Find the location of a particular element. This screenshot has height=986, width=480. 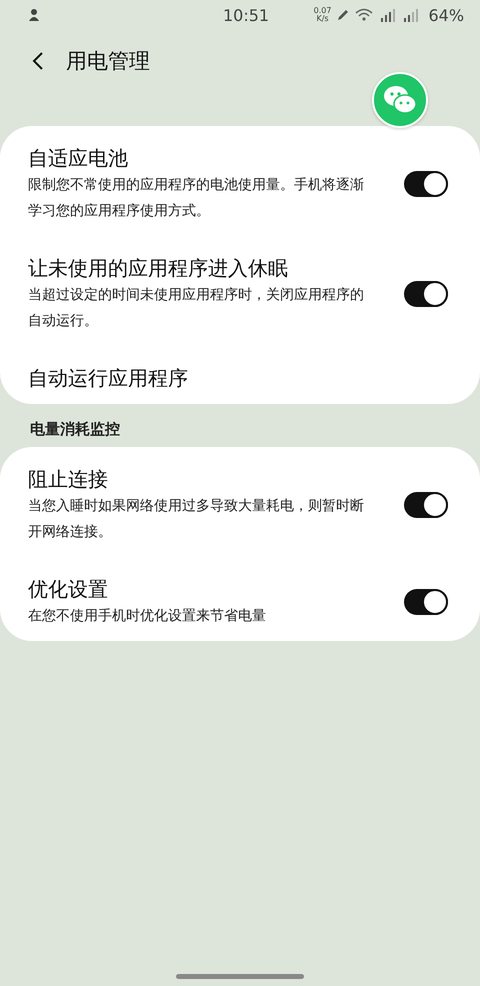

setting-title: 自动运行应用程序 is located at coordinates (108, 378).